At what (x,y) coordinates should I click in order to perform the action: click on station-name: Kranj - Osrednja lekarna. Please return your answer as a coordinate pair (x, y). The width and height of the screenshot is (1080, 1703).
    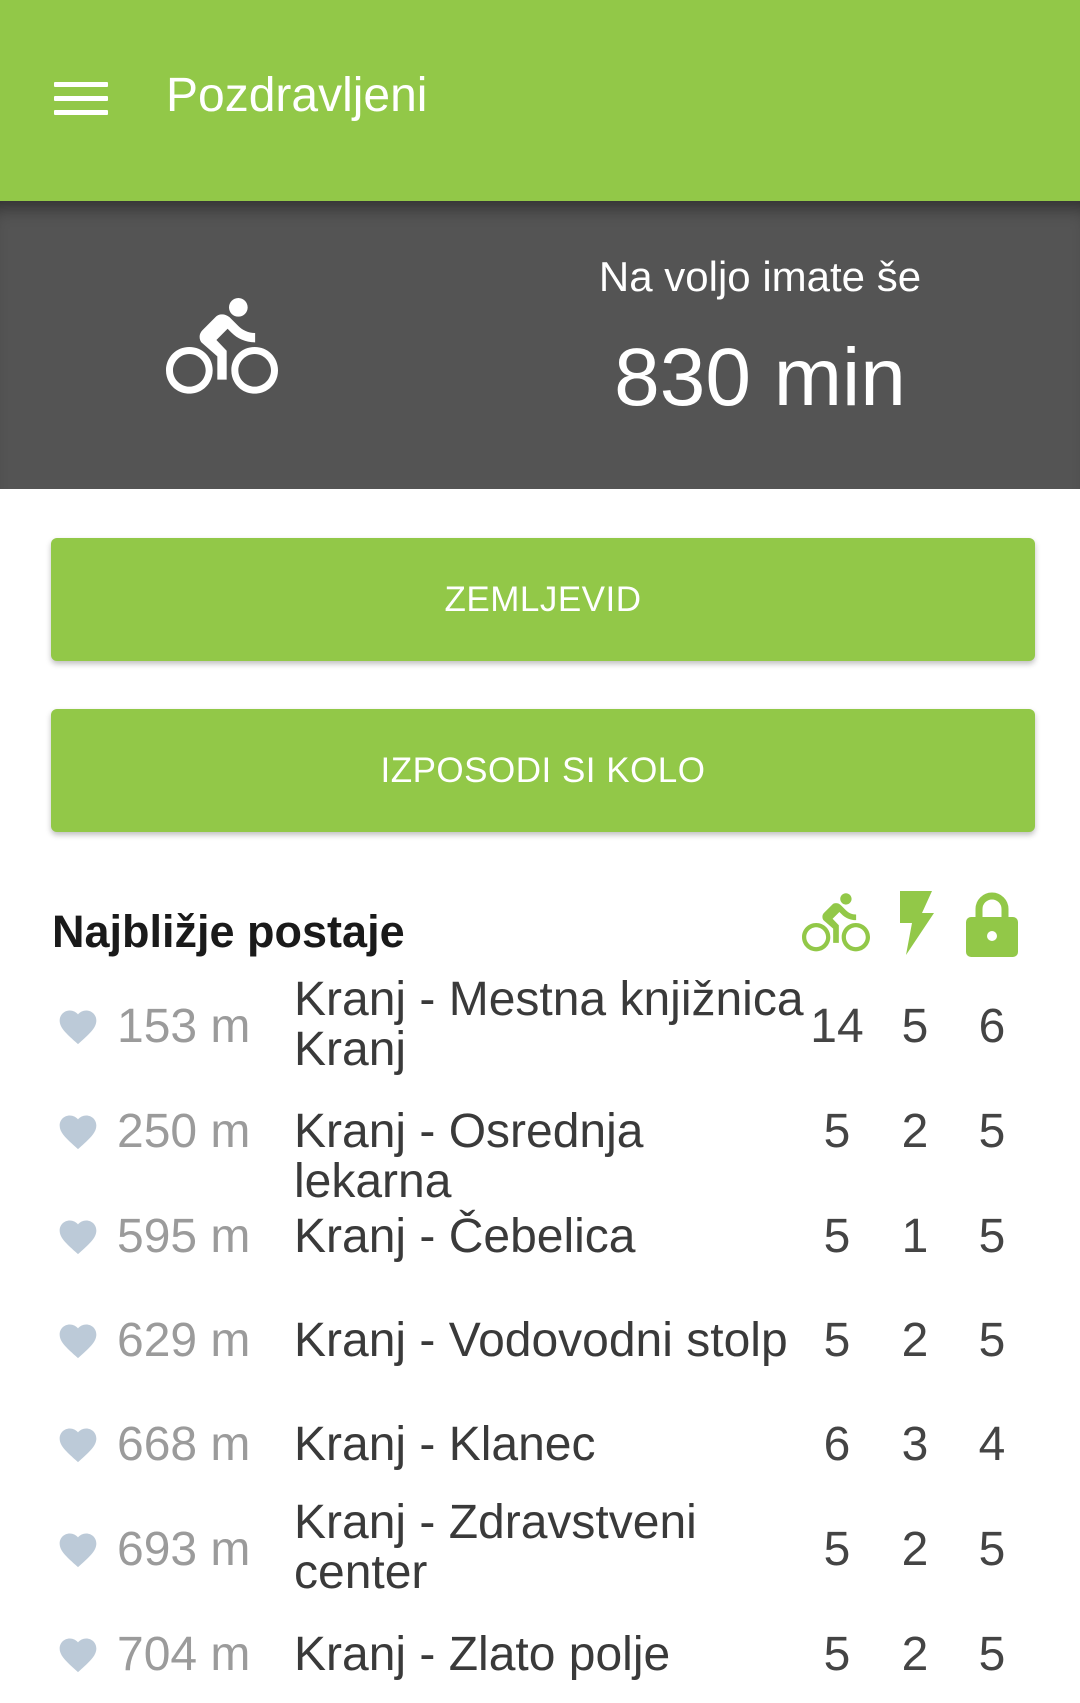
    Looking at the image, I should click on (469, 1156).